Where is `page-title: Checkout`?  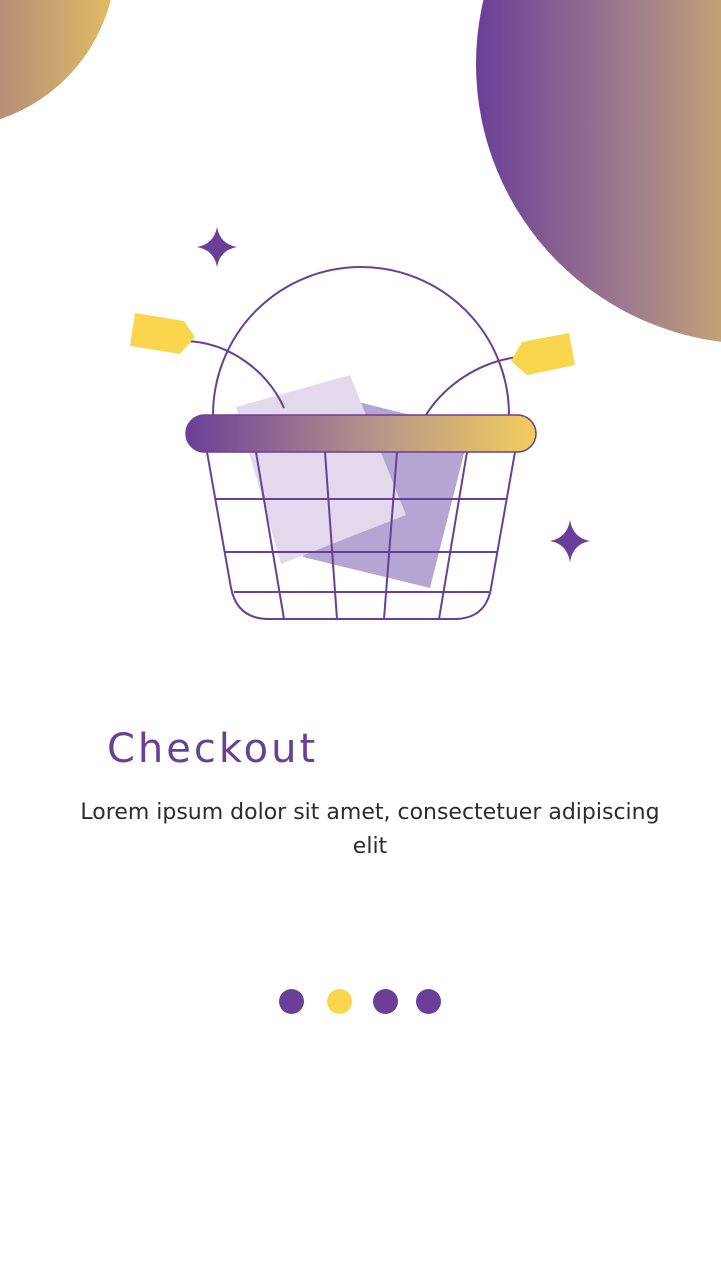 page-title: Checkout is located at coordinates (213, 749).